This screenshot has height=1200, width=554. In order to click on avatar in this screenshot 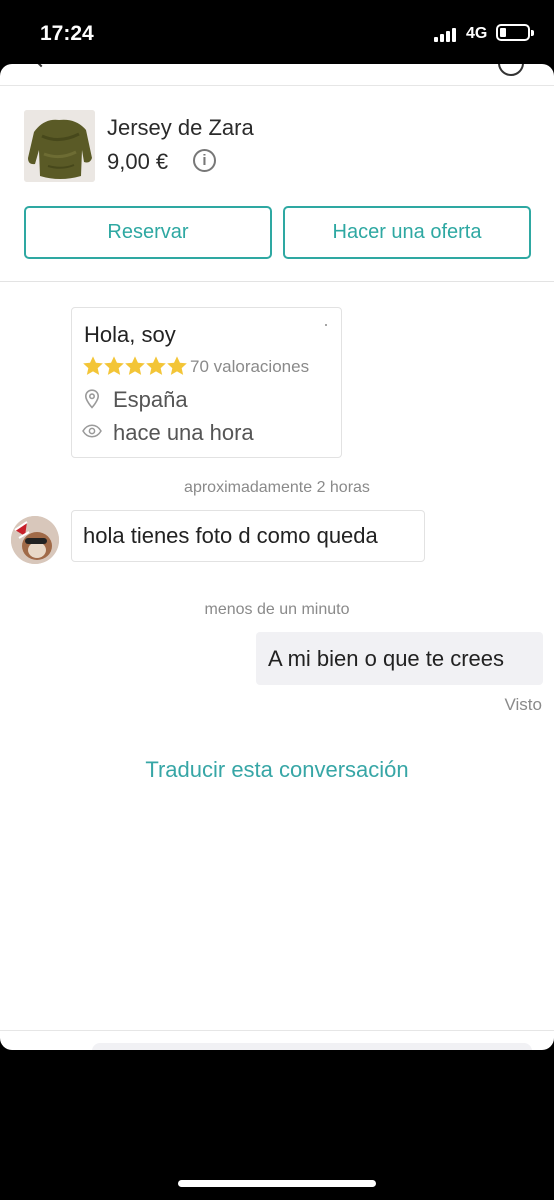, I will do `click(35, 540)`.